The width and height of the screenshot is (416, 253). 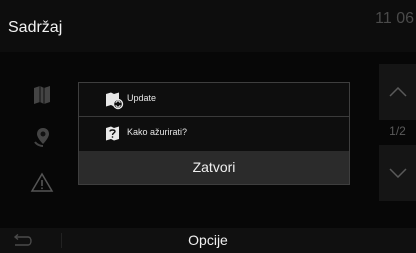 What do you see at coordinates (157, 132) in the screenshot?
I see `menu-item-label: Kako ažurirati?` at bounding box center [157, 132].